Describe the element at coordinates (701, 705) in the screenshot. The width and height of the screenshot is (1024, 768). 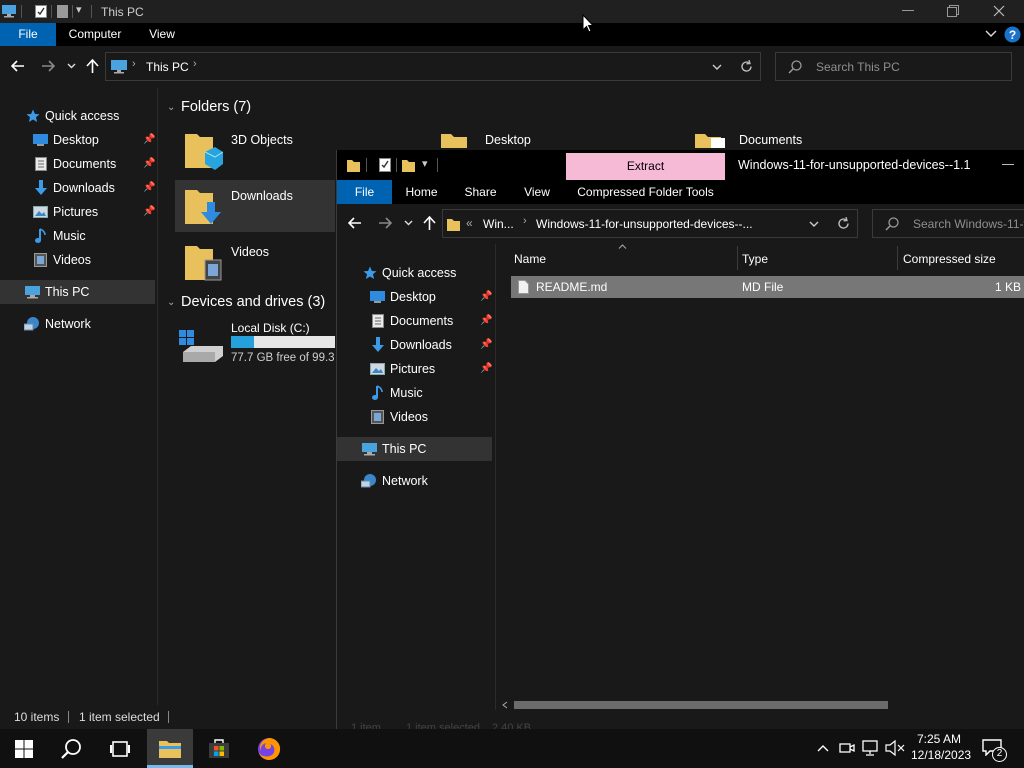
I see `scrollbar-thumb` at that location.